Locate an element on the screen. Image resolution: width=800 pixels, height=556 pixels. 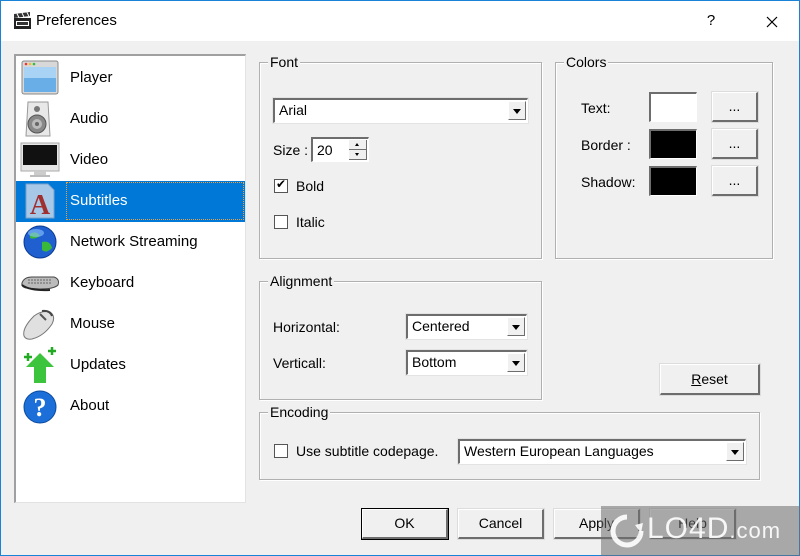
codepage-value: Western European Languages is located at coordinates (559, 451).